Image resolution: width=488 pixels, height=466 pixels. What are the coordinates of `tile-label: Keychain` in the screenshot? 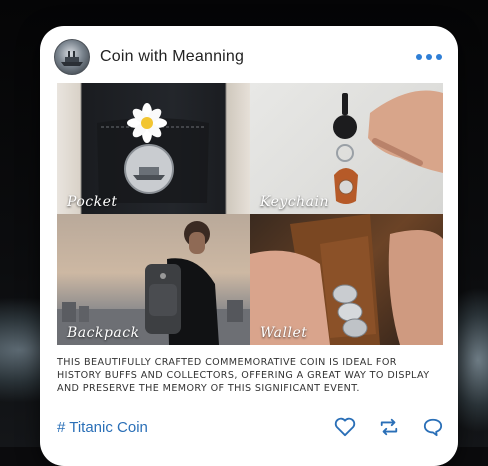 It's located at (294, 202).